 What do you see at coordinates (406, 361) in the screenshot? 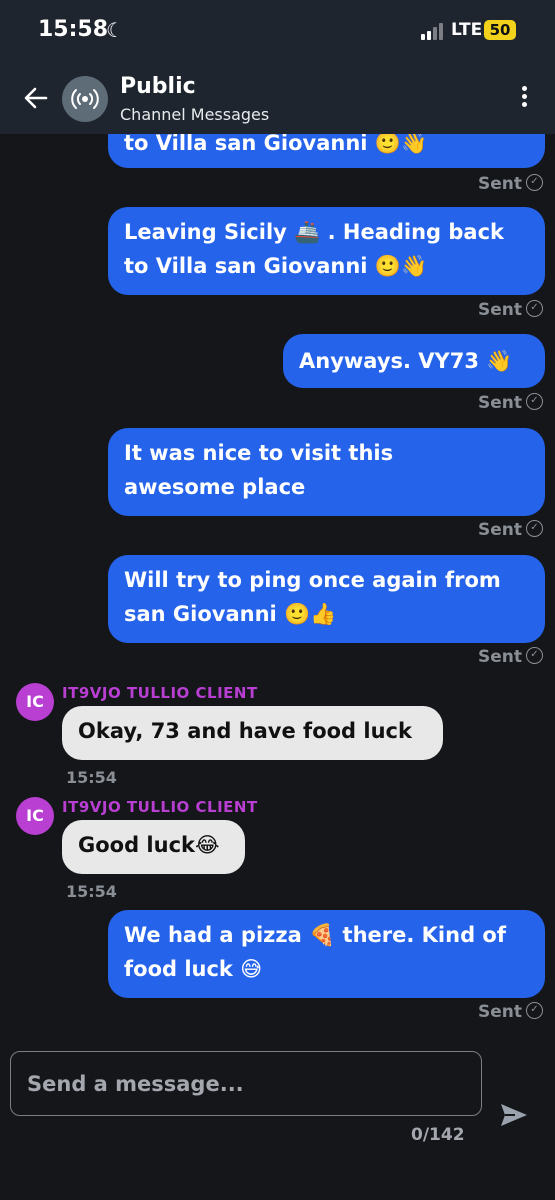
I see `message-line: Anyways. VY73 👋` at bounding box center [406, 361].